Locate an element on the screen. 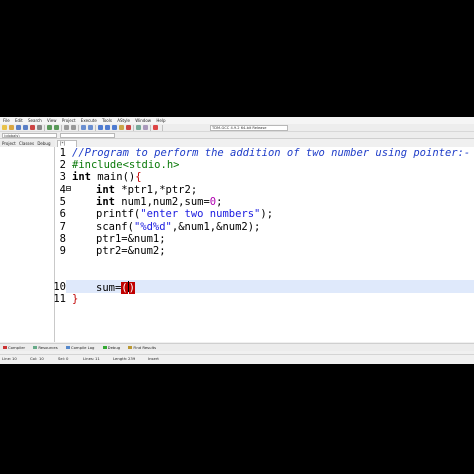 The image size is (474, 474). status-line-label: Line: is located at coordinates (7, 358).